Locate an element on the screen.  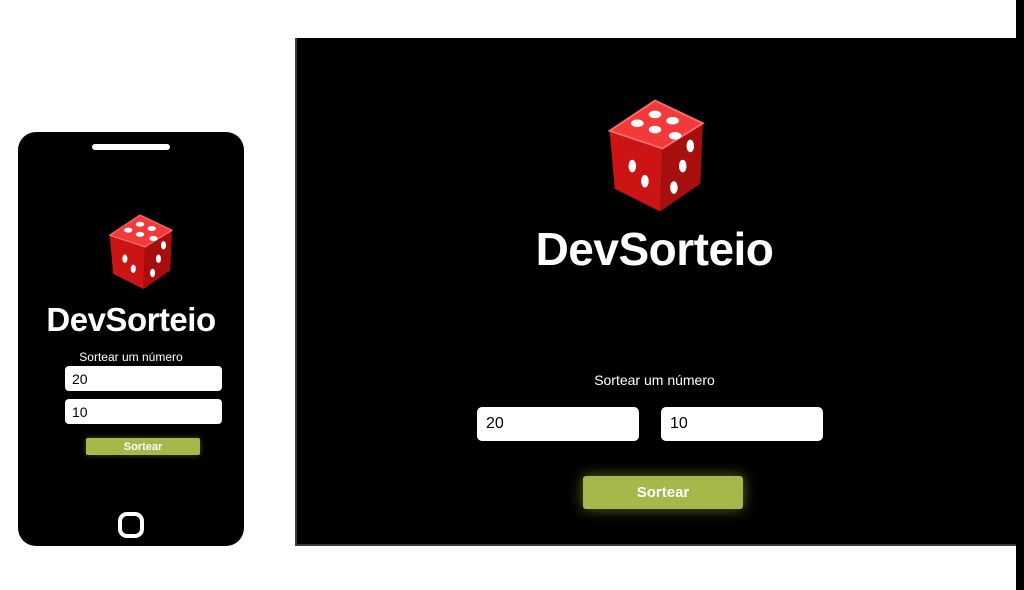
window-edge is located at coordinates (1020, 295).